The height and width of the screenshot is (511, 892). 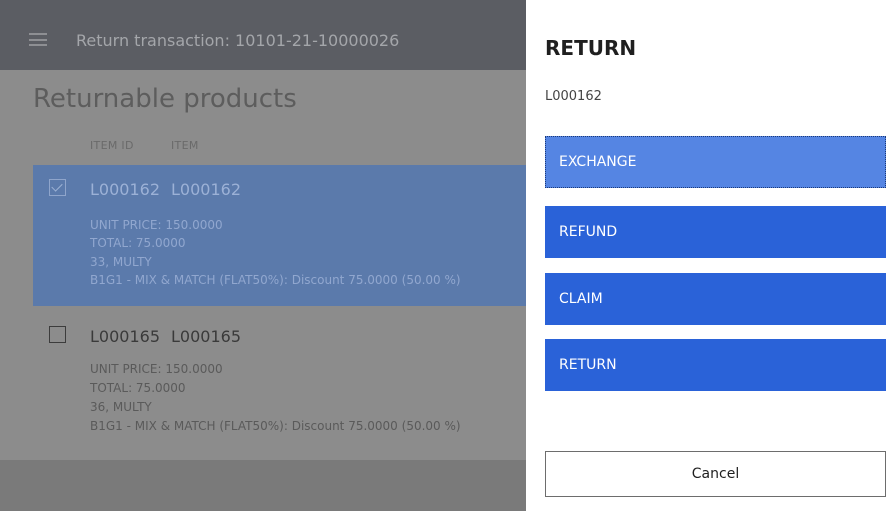 What do you see at coordinates (125, 189) in the screenshot?
I see `item-id: L000162` at bounding box center [125, 189].